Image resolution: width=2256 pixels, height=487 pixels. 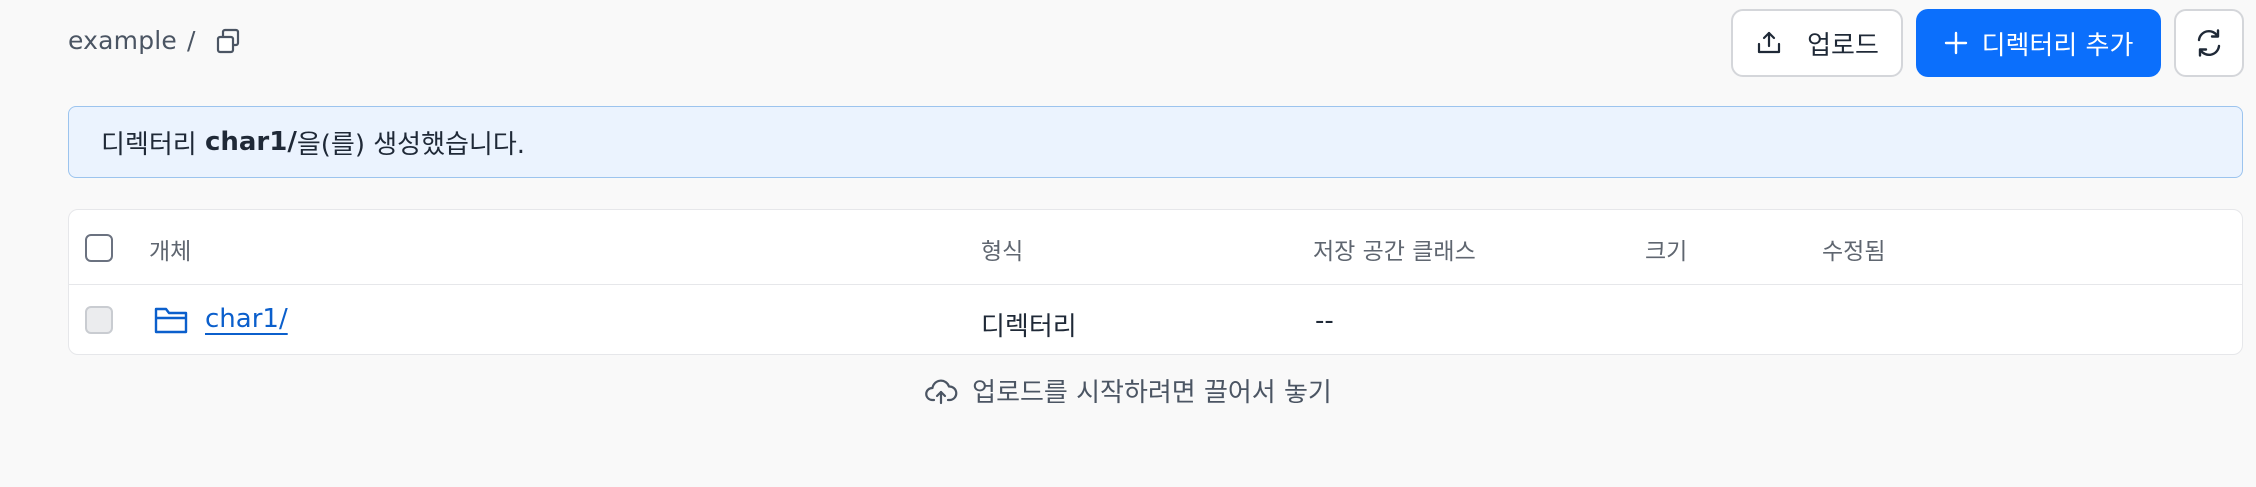 I want to click on table-row, so click(x=1155, y=320).